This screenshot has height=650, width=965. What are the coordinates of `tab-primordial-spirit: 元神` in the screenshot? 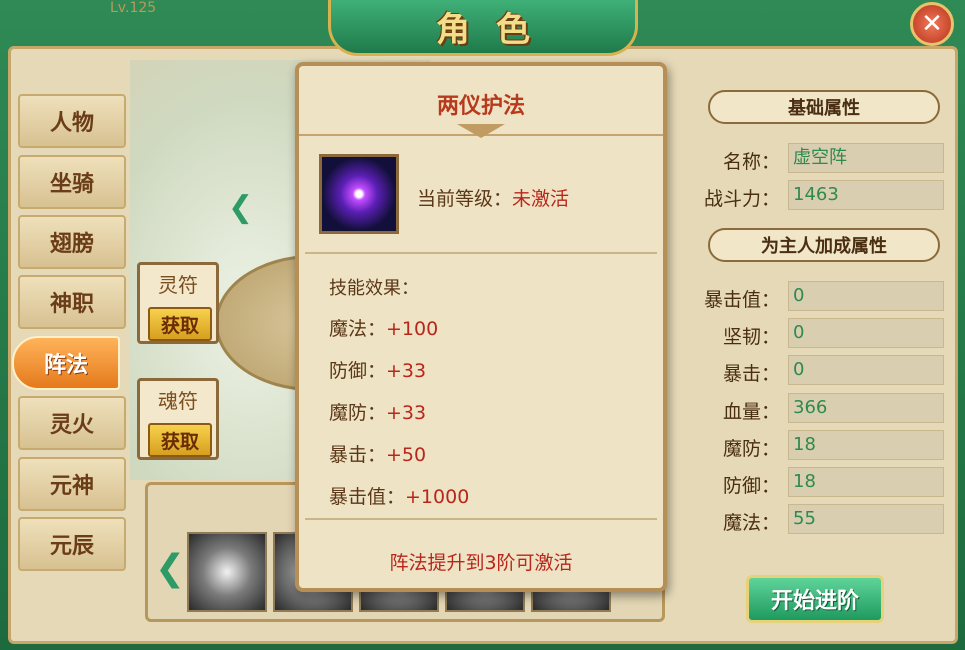 It's located at (72, 484).